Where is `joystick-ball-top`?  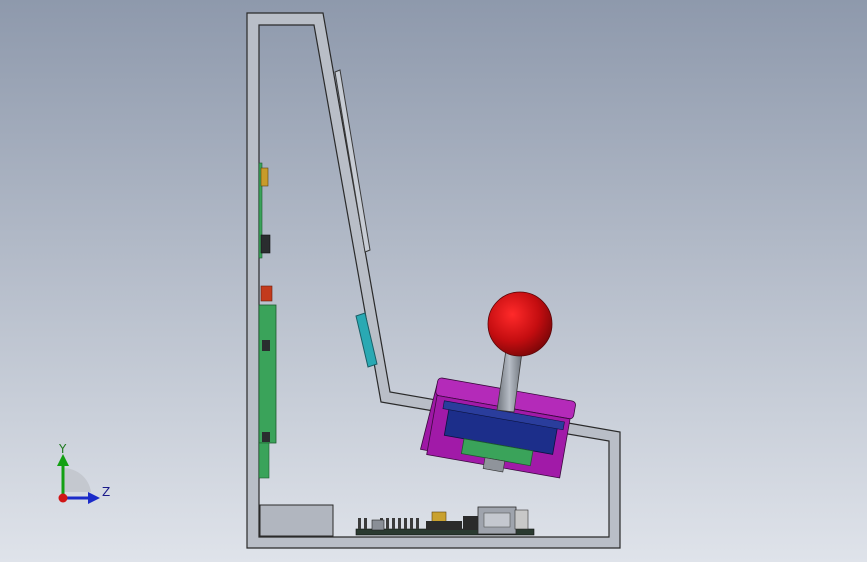
joystick-ball-top is located at coordinates (520, 324).